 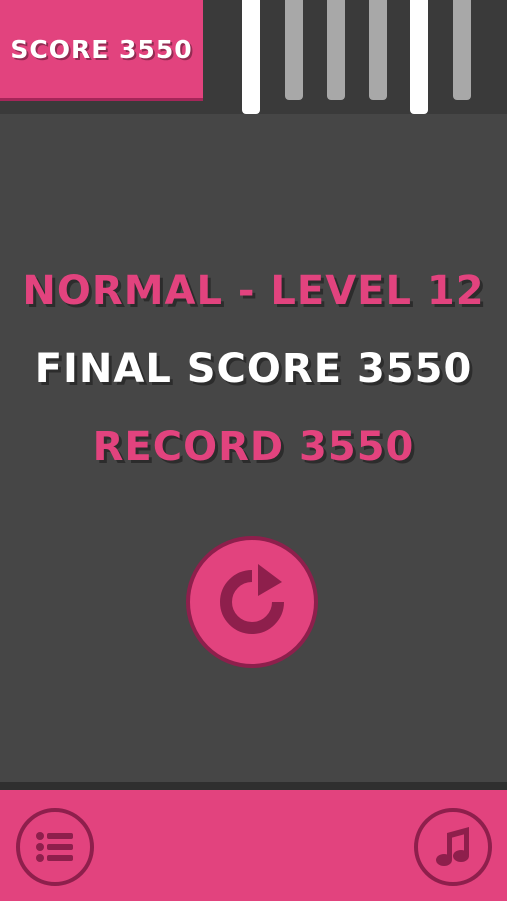 I want to click on score-label: SCORE 3550, so click(x=101, y=49).